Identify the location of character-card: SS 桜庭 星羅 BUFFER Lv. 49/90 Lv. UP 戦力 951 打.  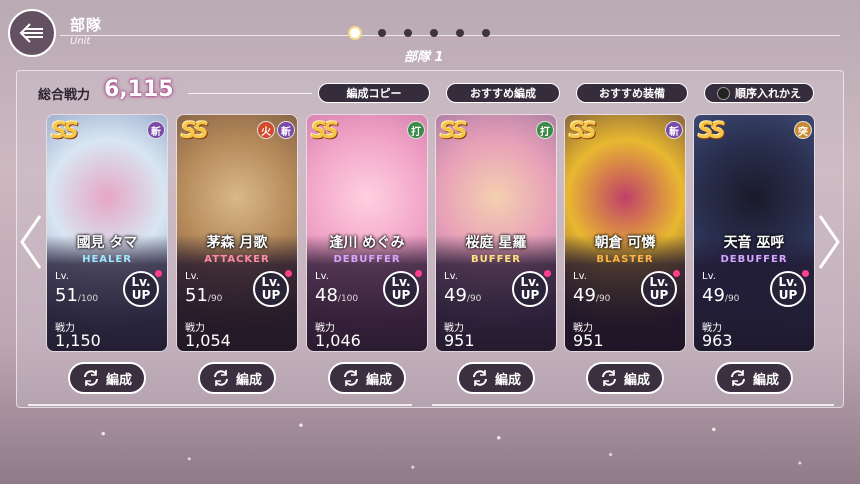
(496, 233).